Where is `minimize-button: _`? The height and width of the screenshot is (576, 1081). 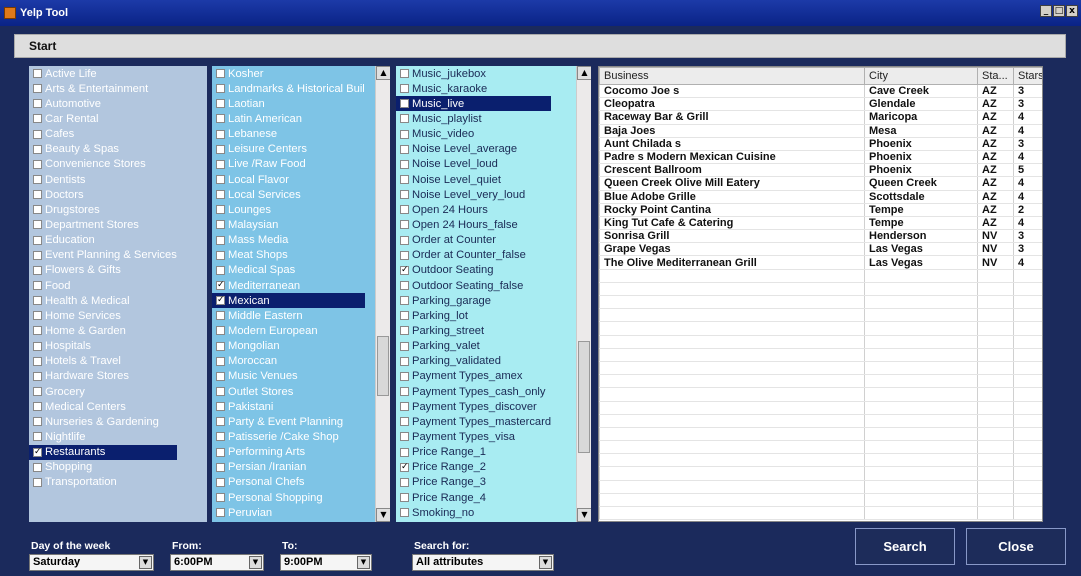 minimize-button: _ is located at coordinates (1046, 11).